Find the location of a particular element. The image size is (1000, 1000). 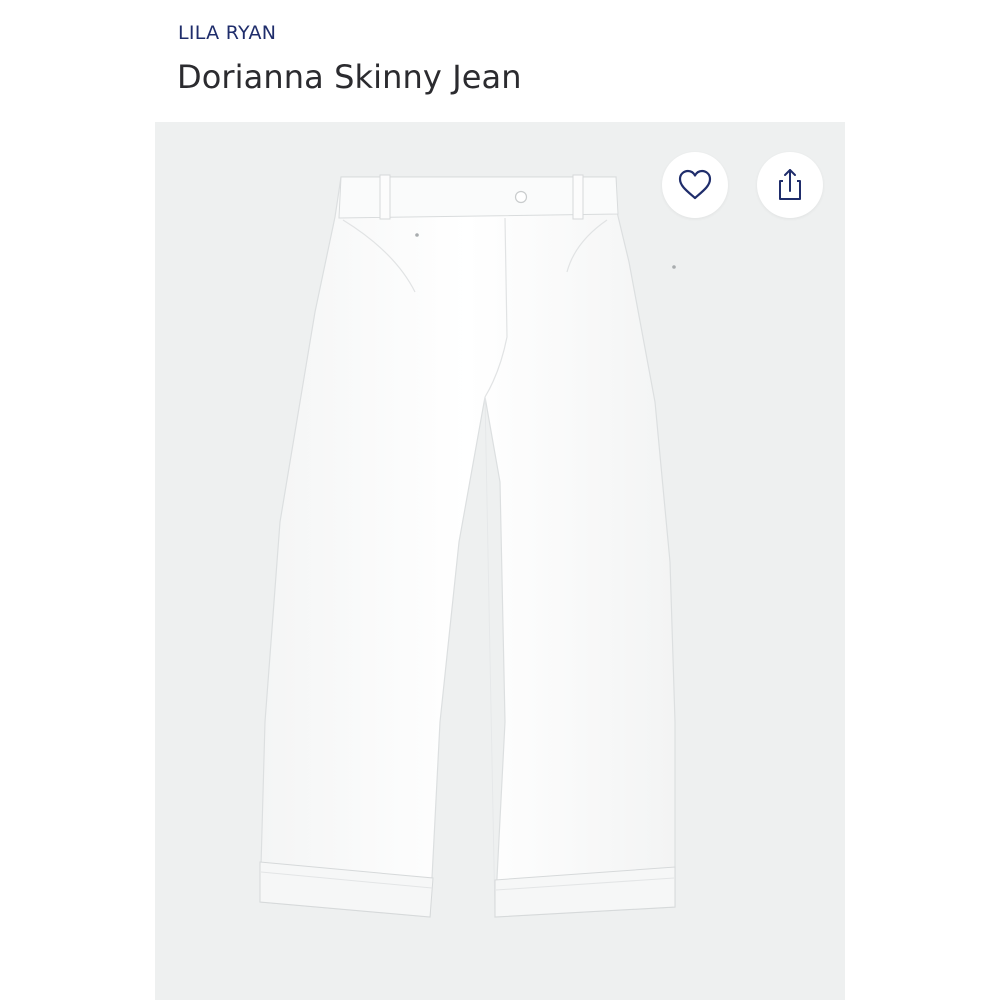

share-button is located at coordinates (790, 185).